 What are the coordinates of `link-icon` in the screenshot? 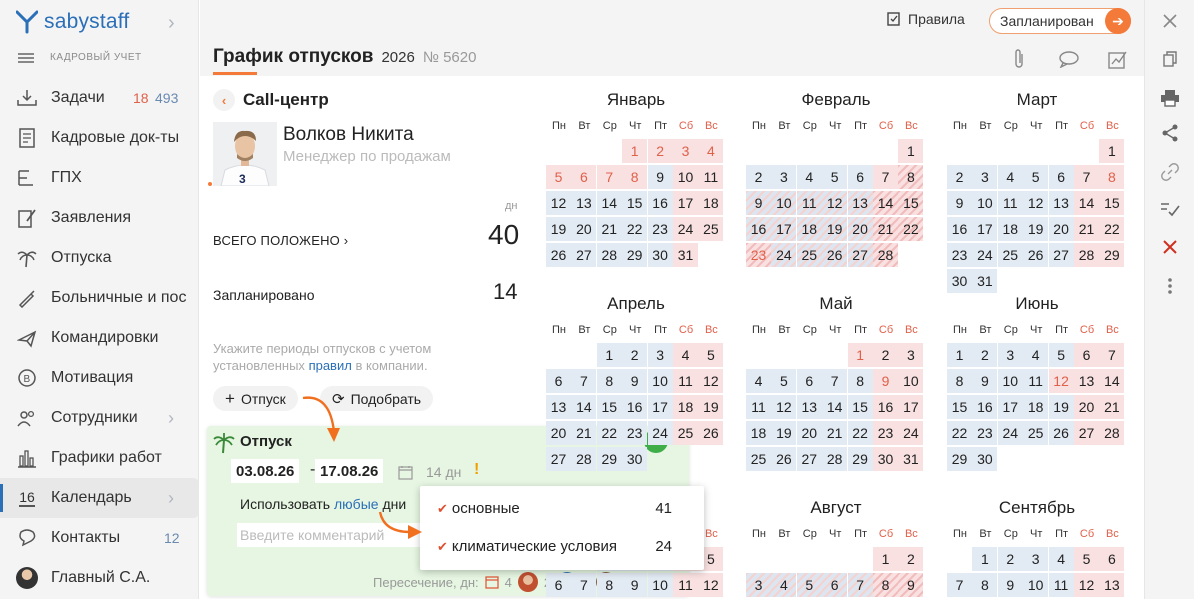 It's located at (1170, 172).